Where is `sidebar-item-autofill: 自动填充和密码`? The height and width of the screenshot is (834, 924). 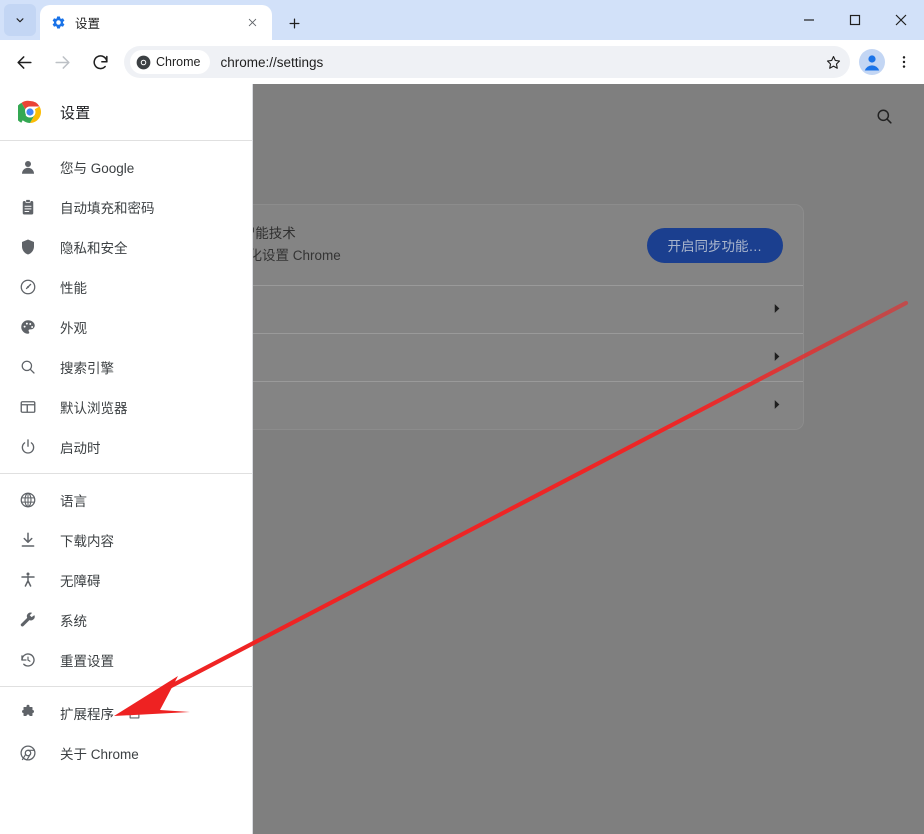 sidebar-item-autofill: 自动填充和密码 is located at coordinates (120, 207).